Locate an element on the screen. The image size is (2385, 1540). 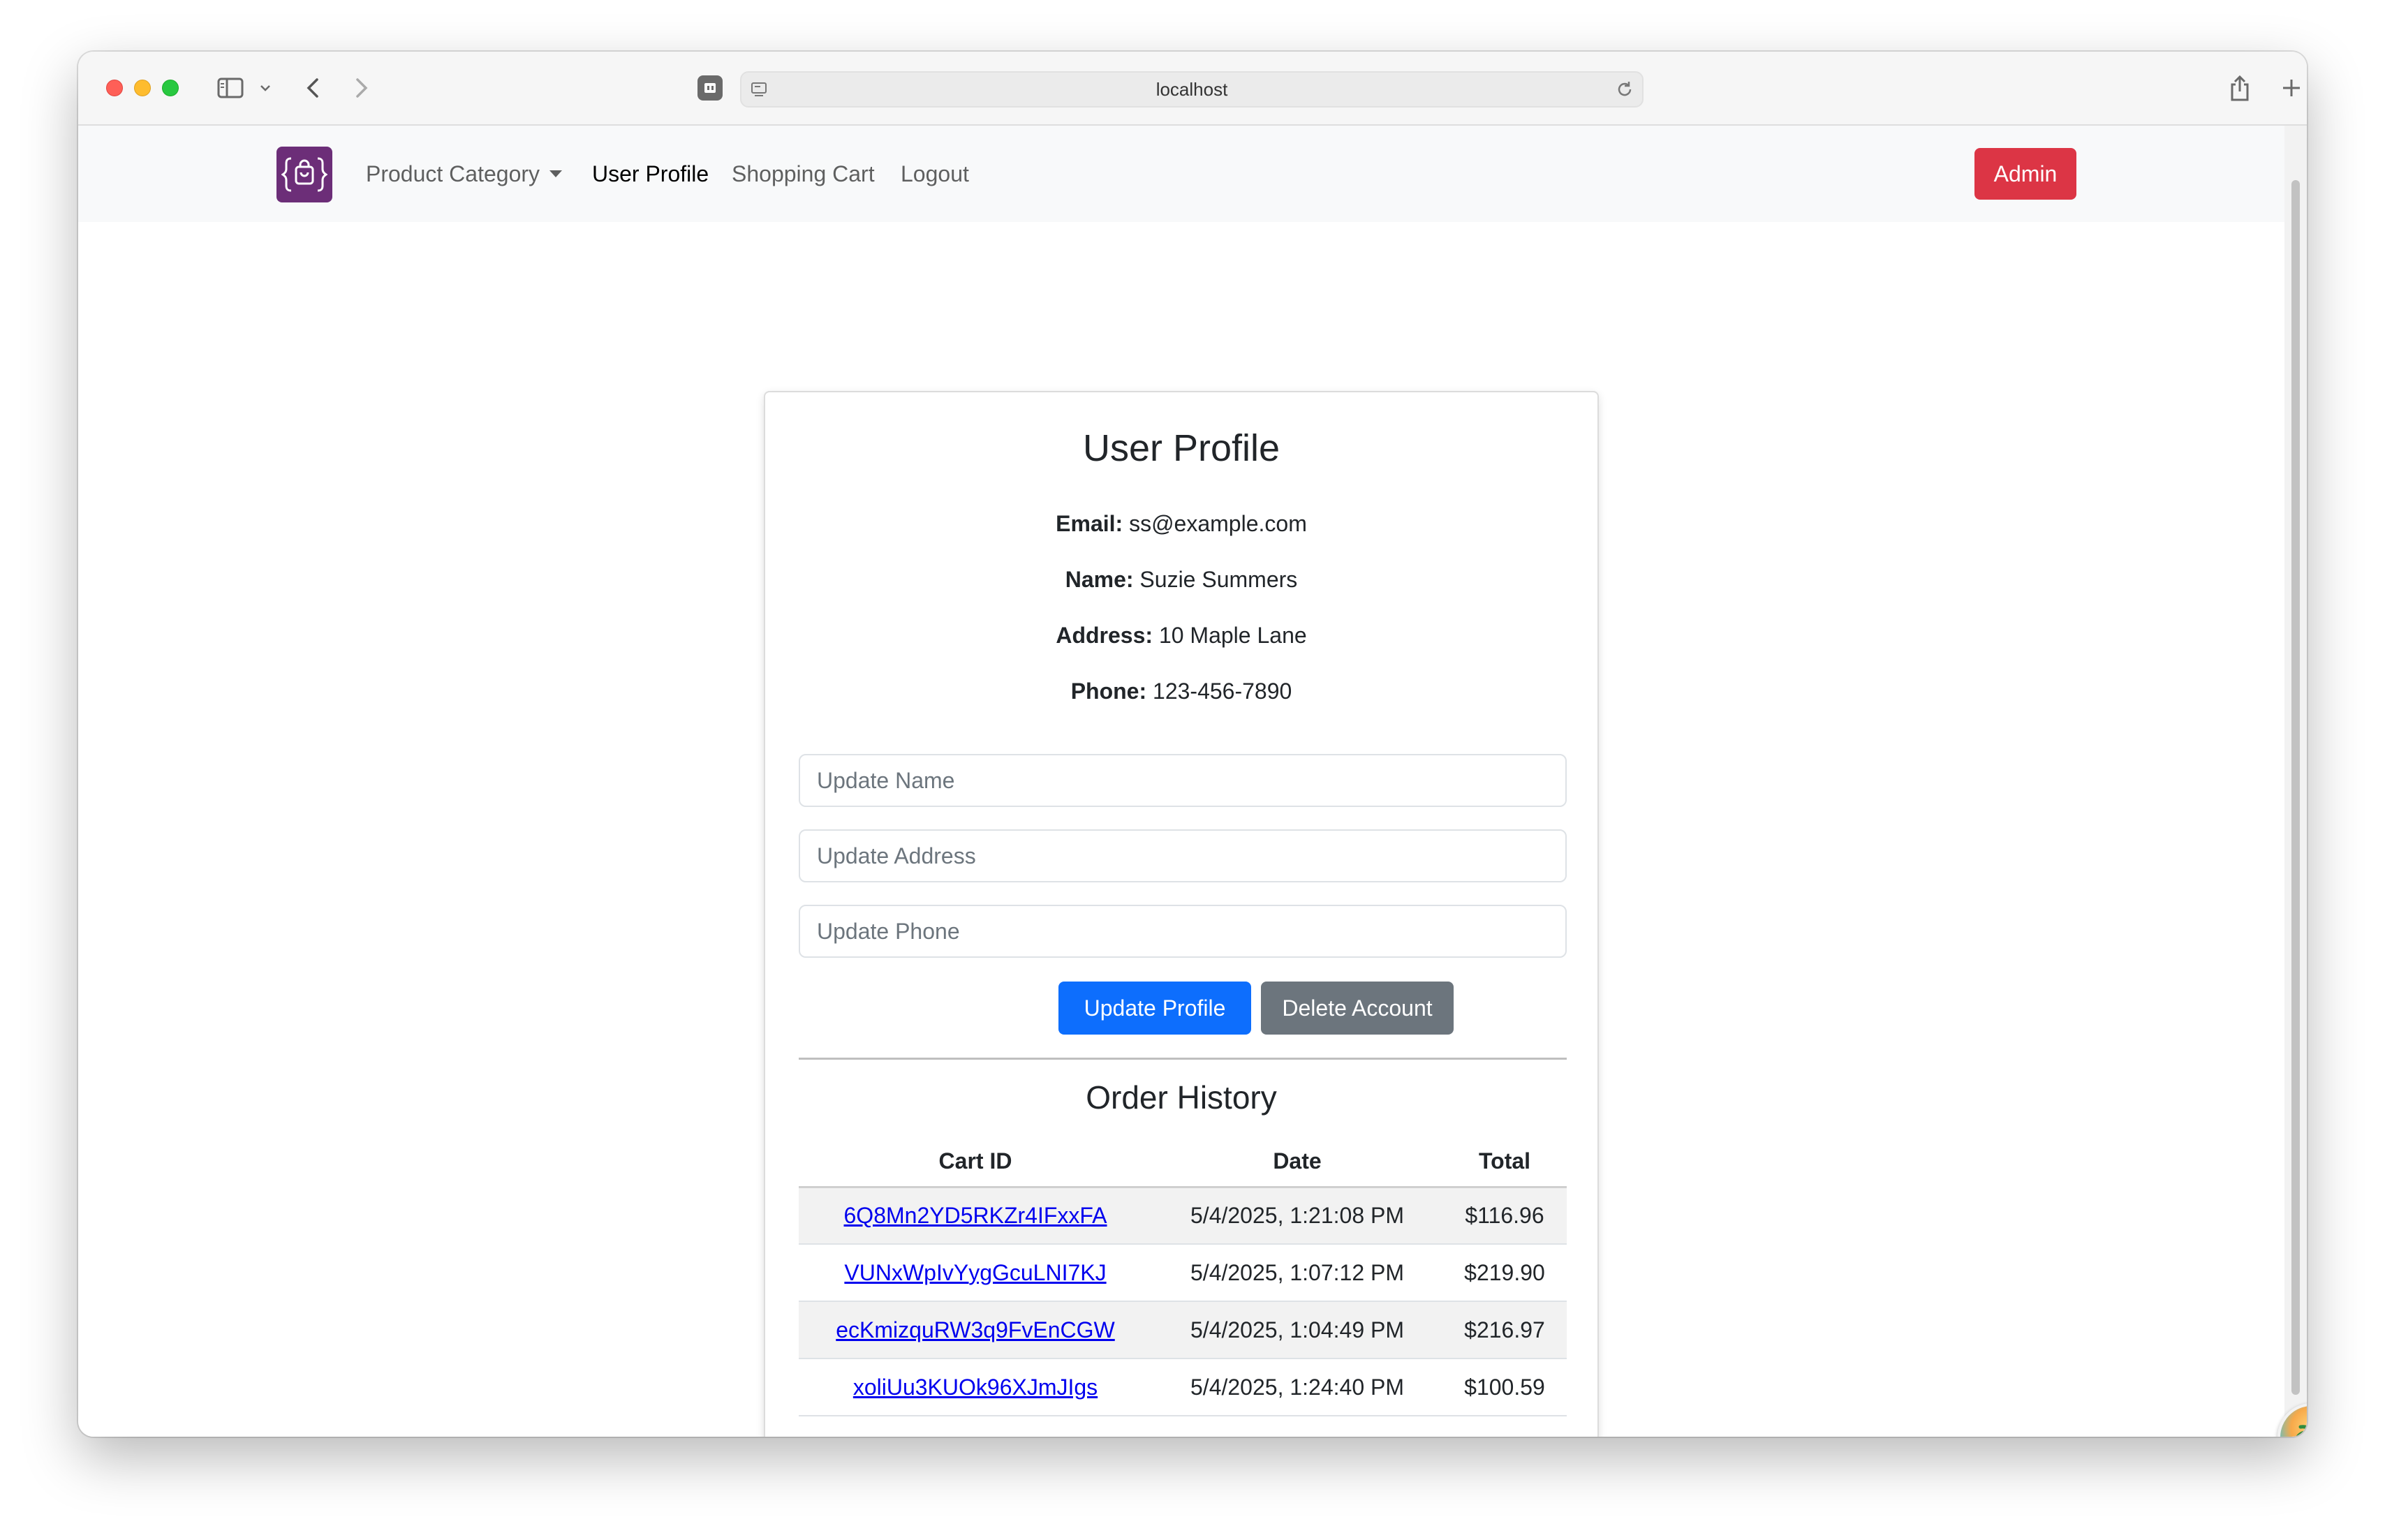
cart-id-cell: xoliUu3KUOk96XJmJIgs is located at coordinates (976, 1387).